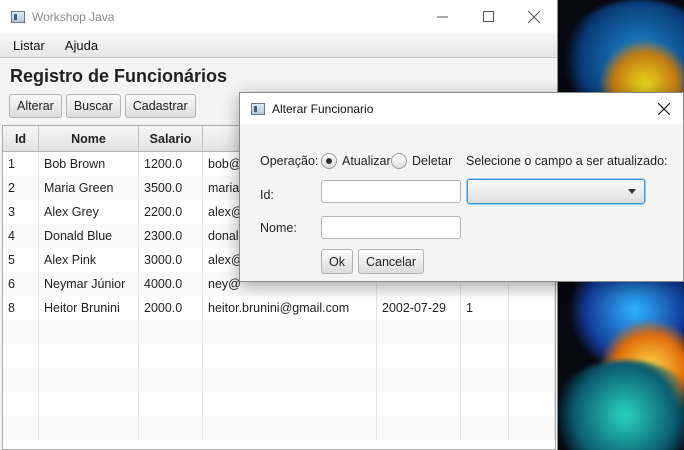 The width and height of the screenshot is (684, 450). Describe the element at coordinates (391, 261) in the screenshot. I see `cancelar-button: Cancelar` at that location.